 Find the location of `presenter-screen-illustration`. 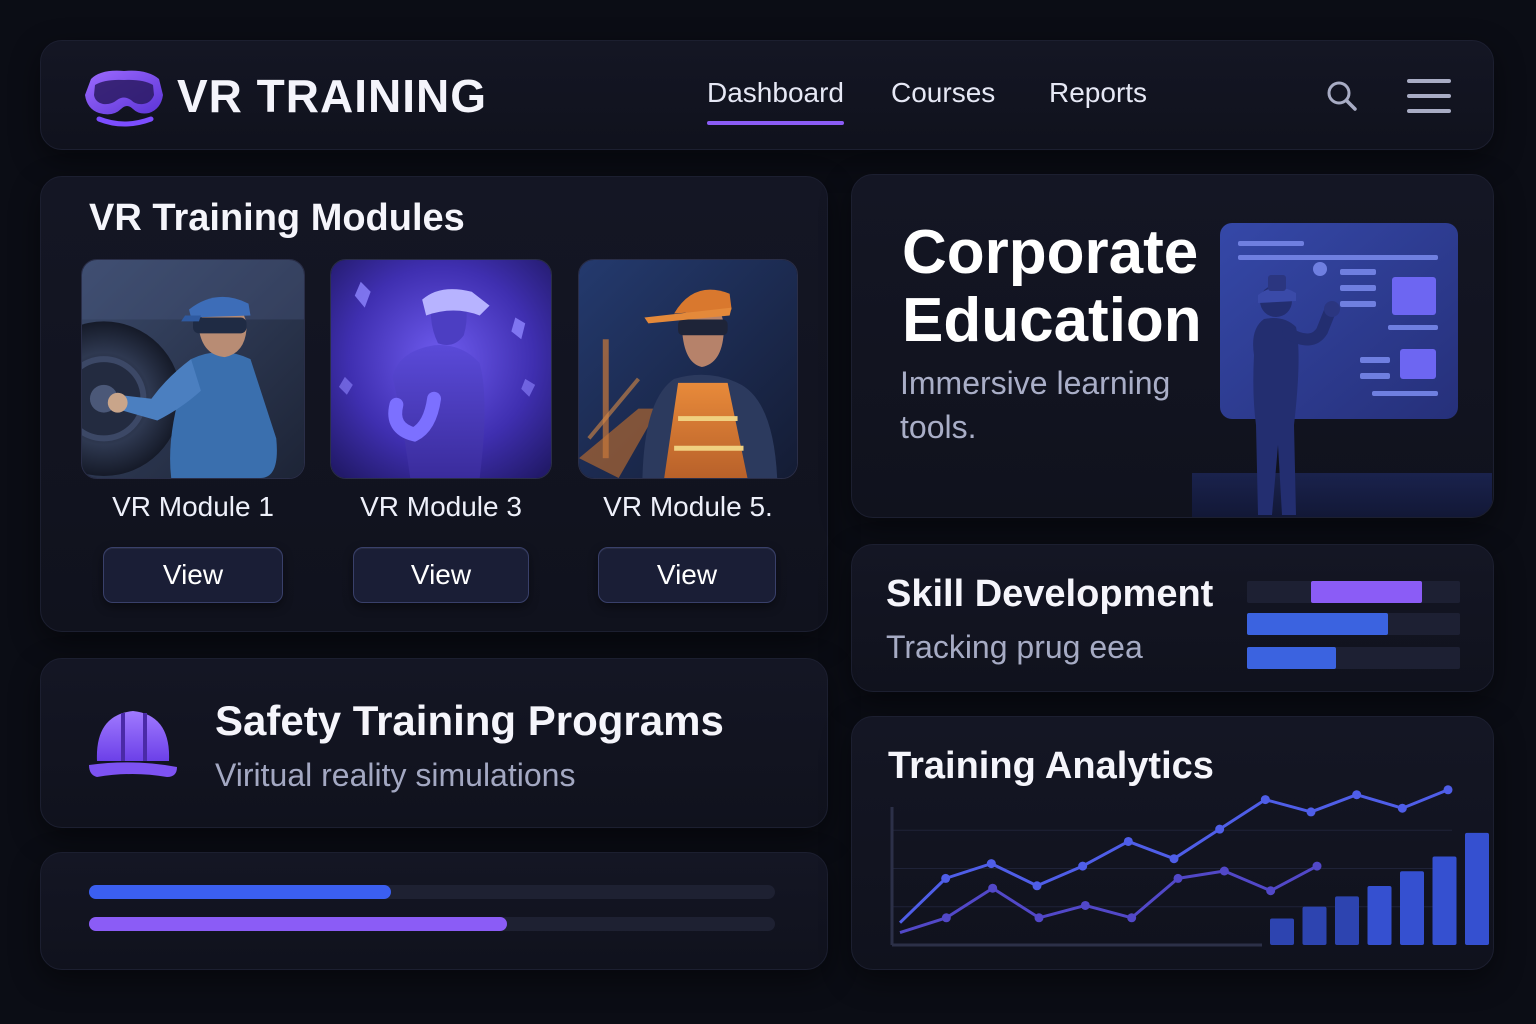

presenter-screen-illustration is located at coordinates (1342, 370).